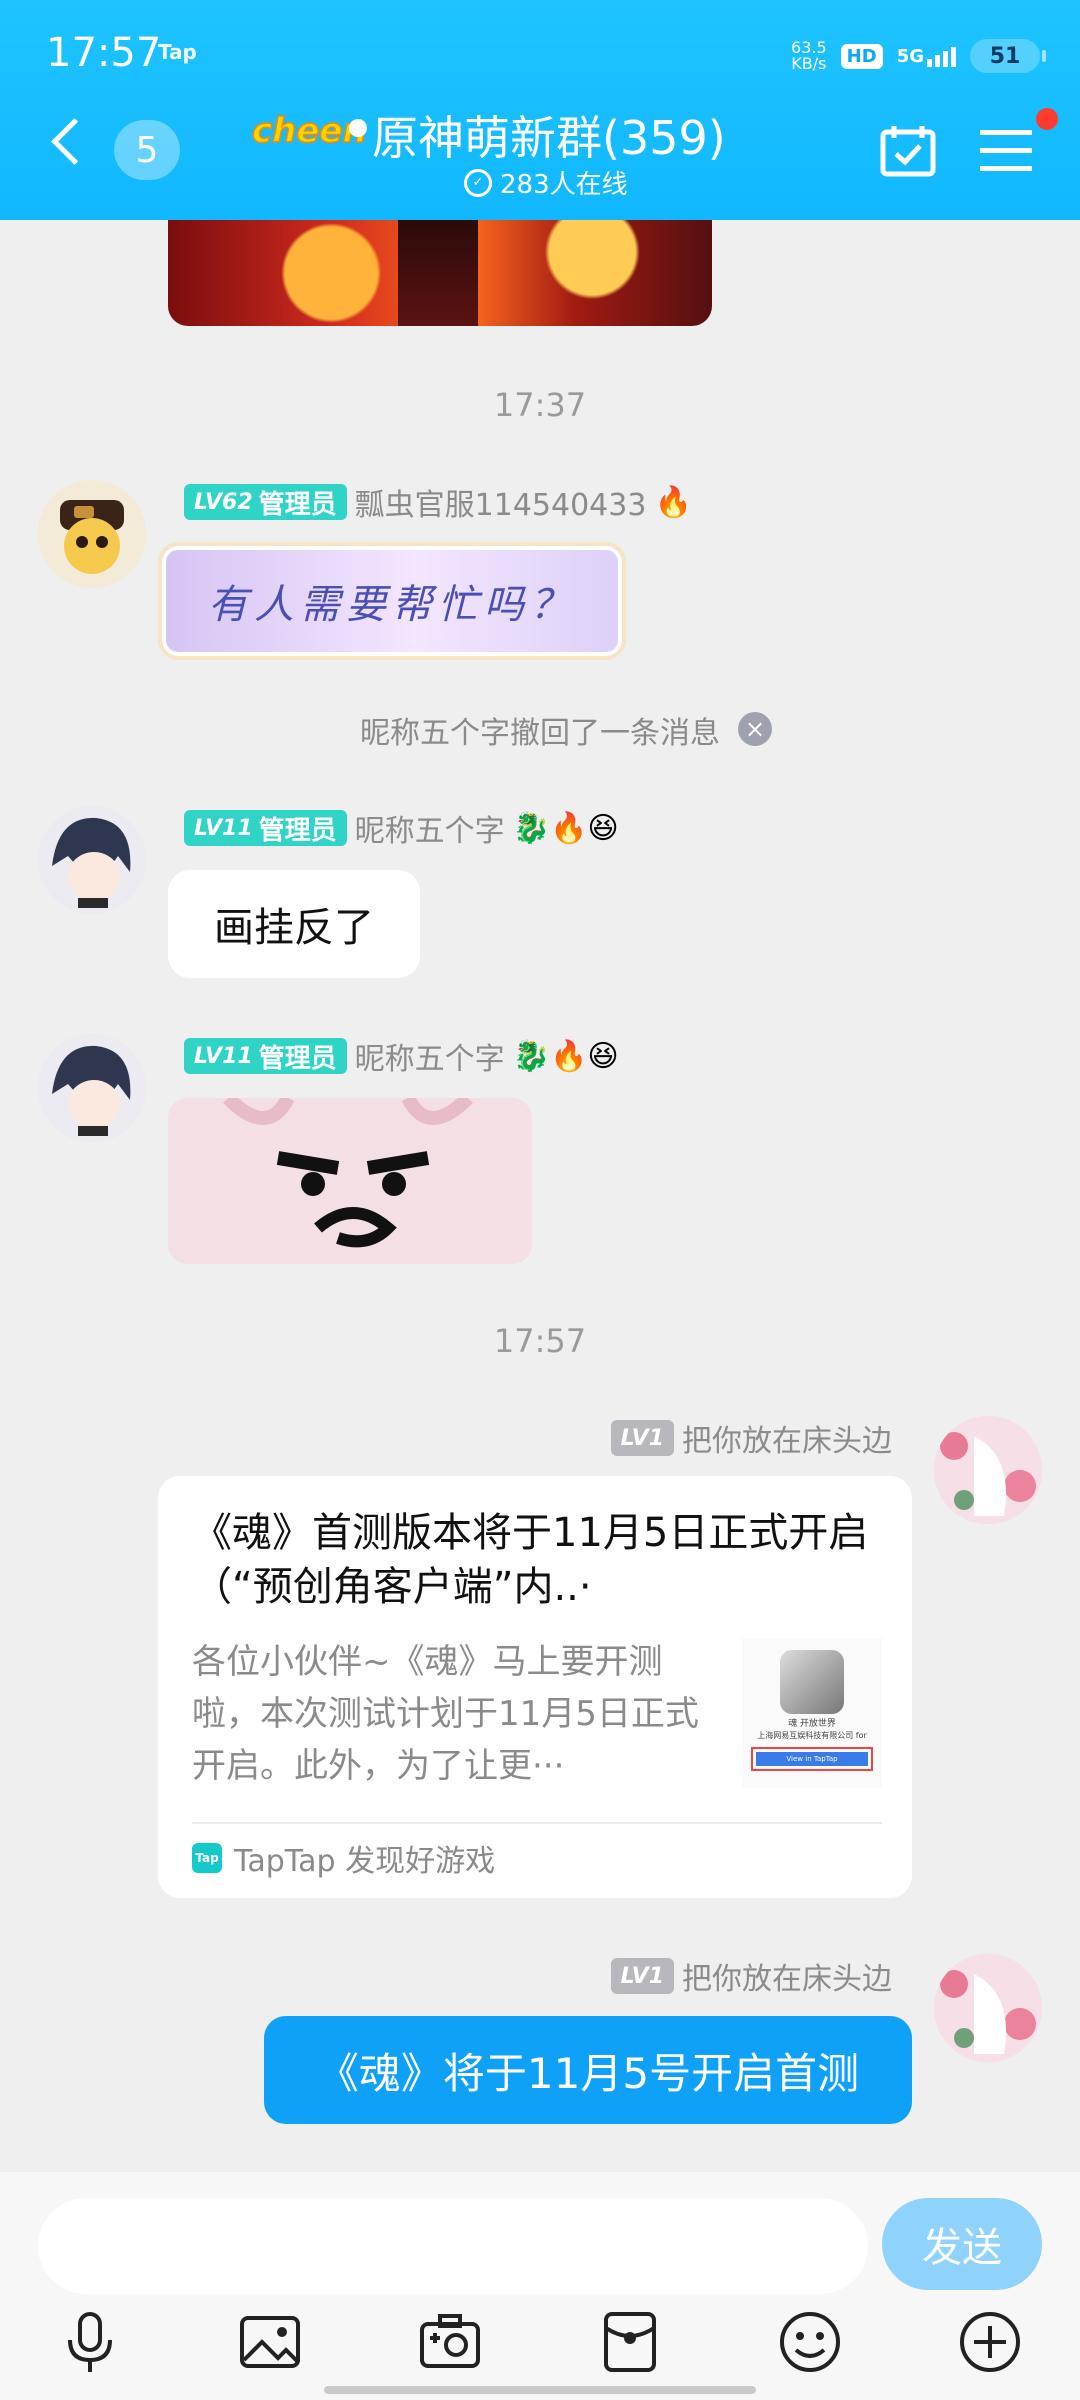  Describe the element at coordinates (90, 2342) in the screenshot. I see `microphone-icon` at that location.